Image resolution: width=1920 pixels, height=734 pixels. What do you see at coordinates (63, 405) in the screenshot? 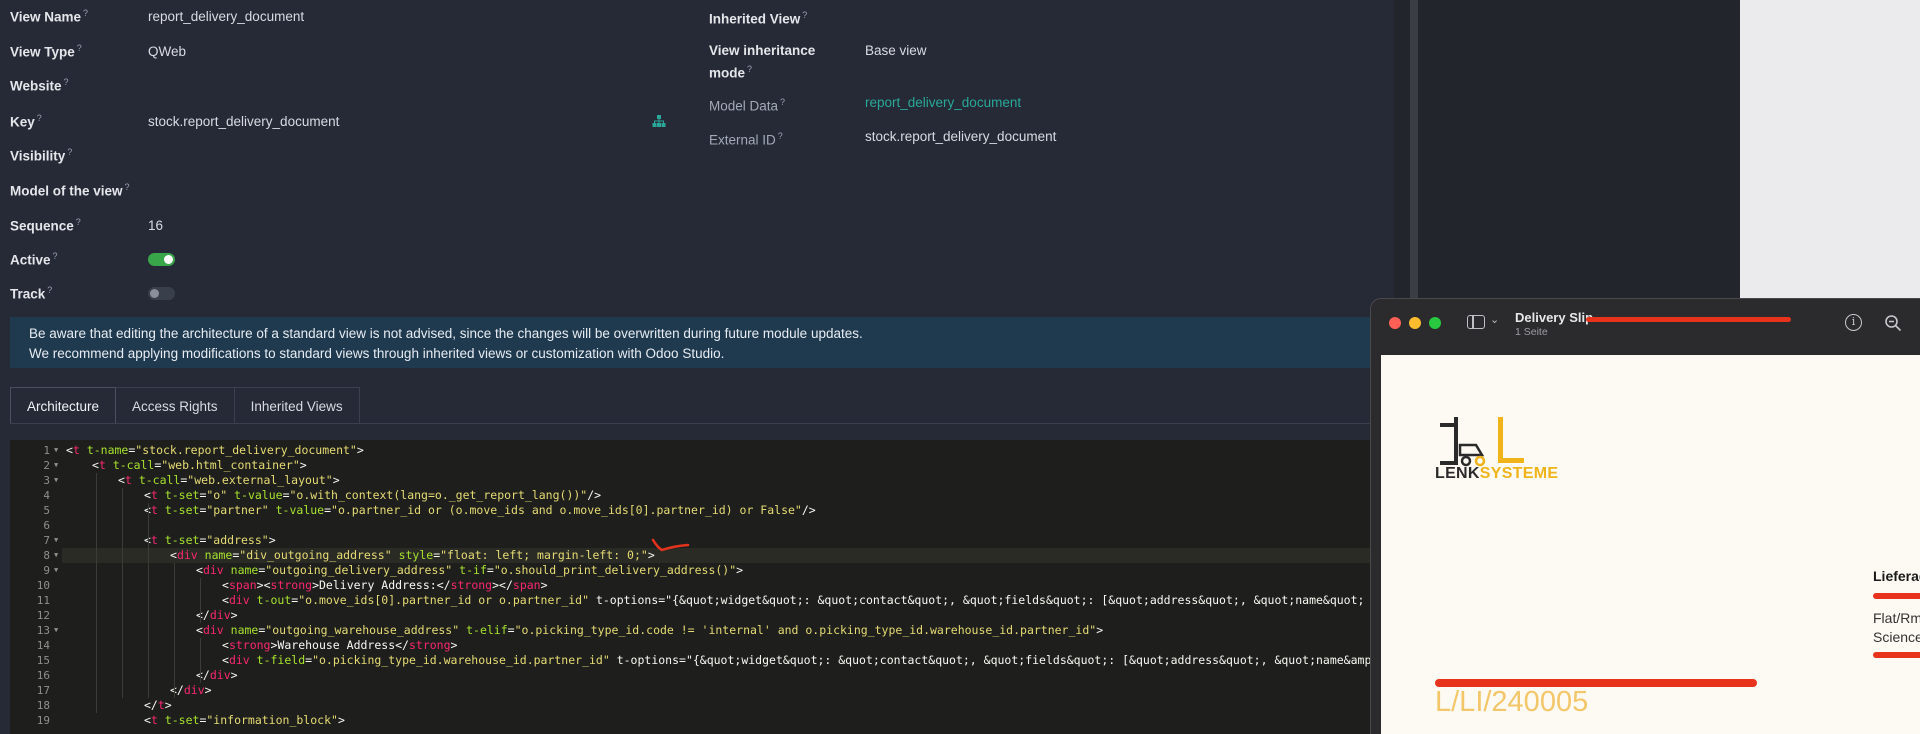
I see `tab-architecture: Architecture` at bounding box center [63, 405].